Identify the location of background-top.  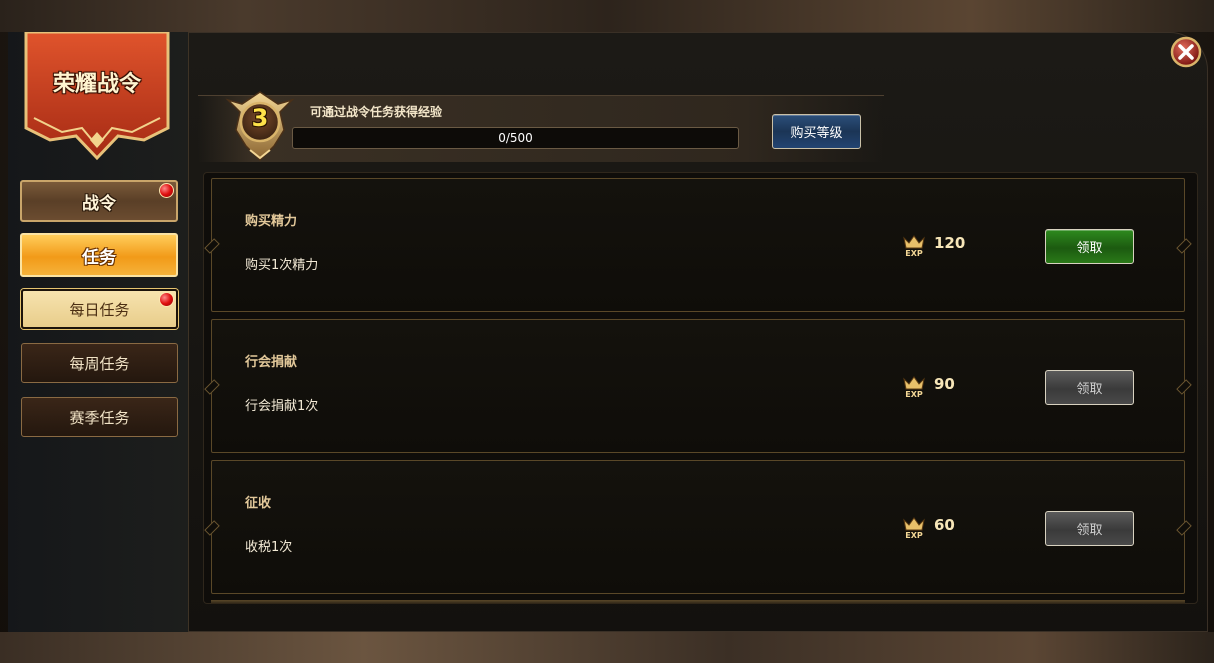
(607, 16).